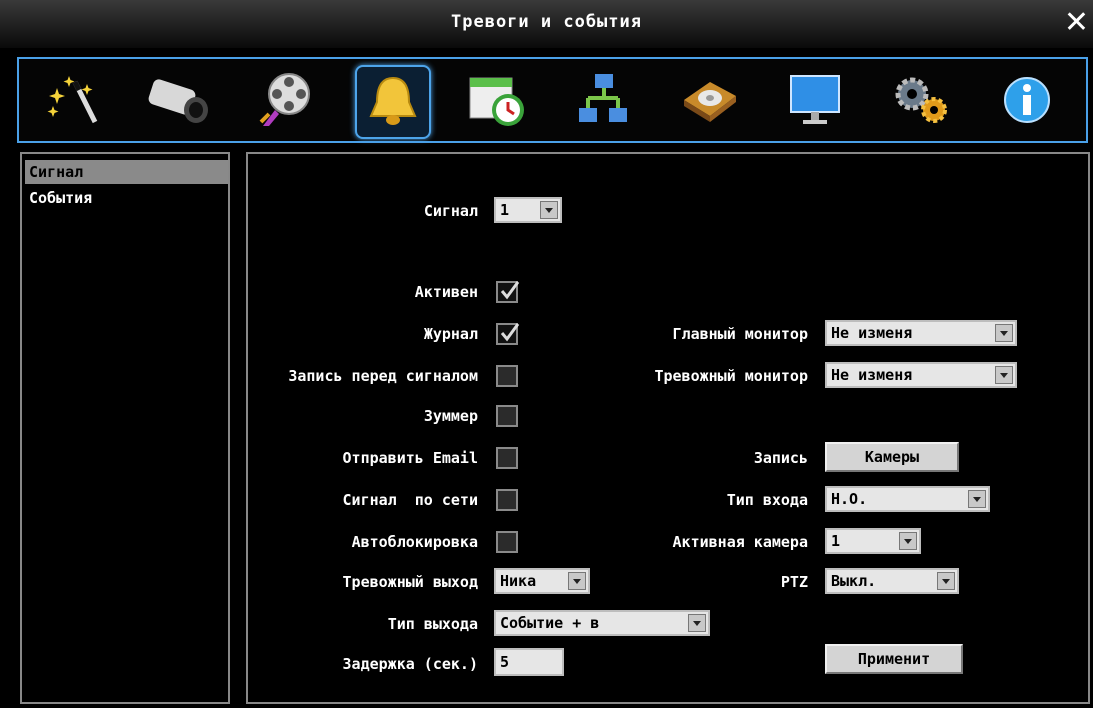 The image size is (1093, 708). What do you see at coordinates (603, 100) in the screenshot?
I see `network-icon` at bounding box center [603, 100].